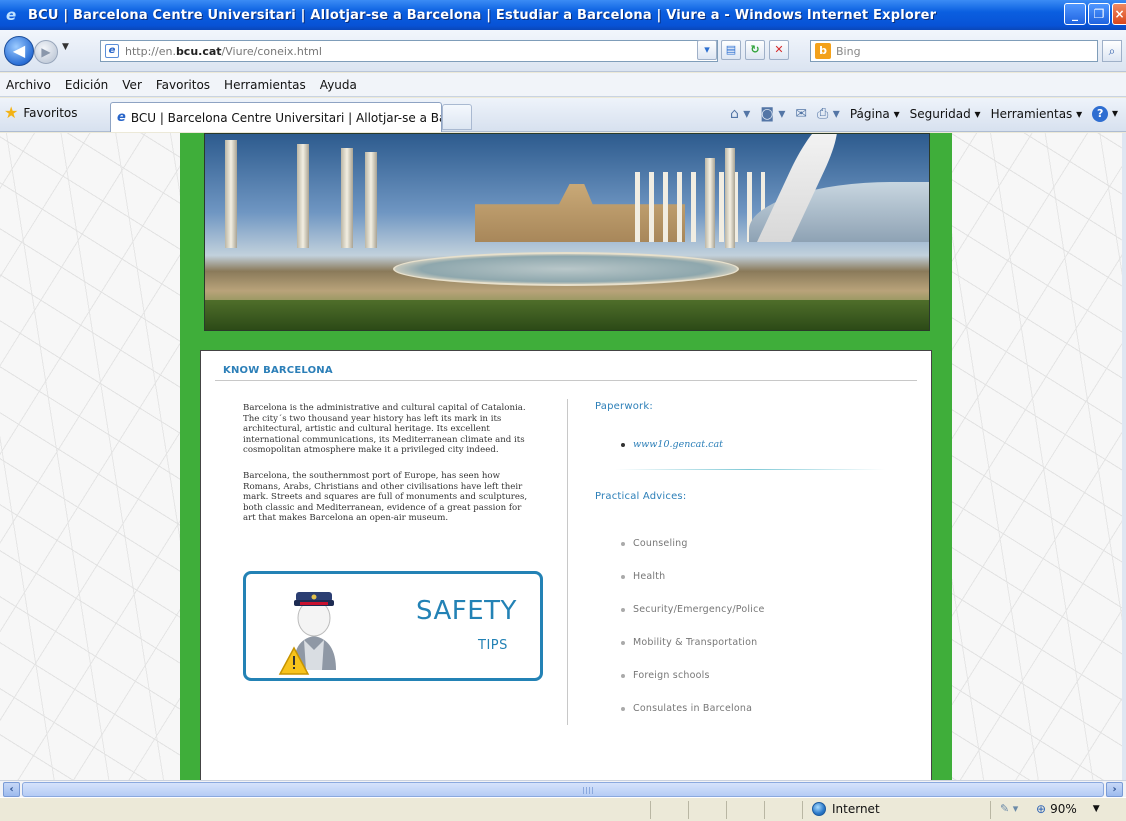  What do you see at coordinates (856, 809) in the screenshot?
I see `zone-label: Internet` at bounding box center [856, 809].